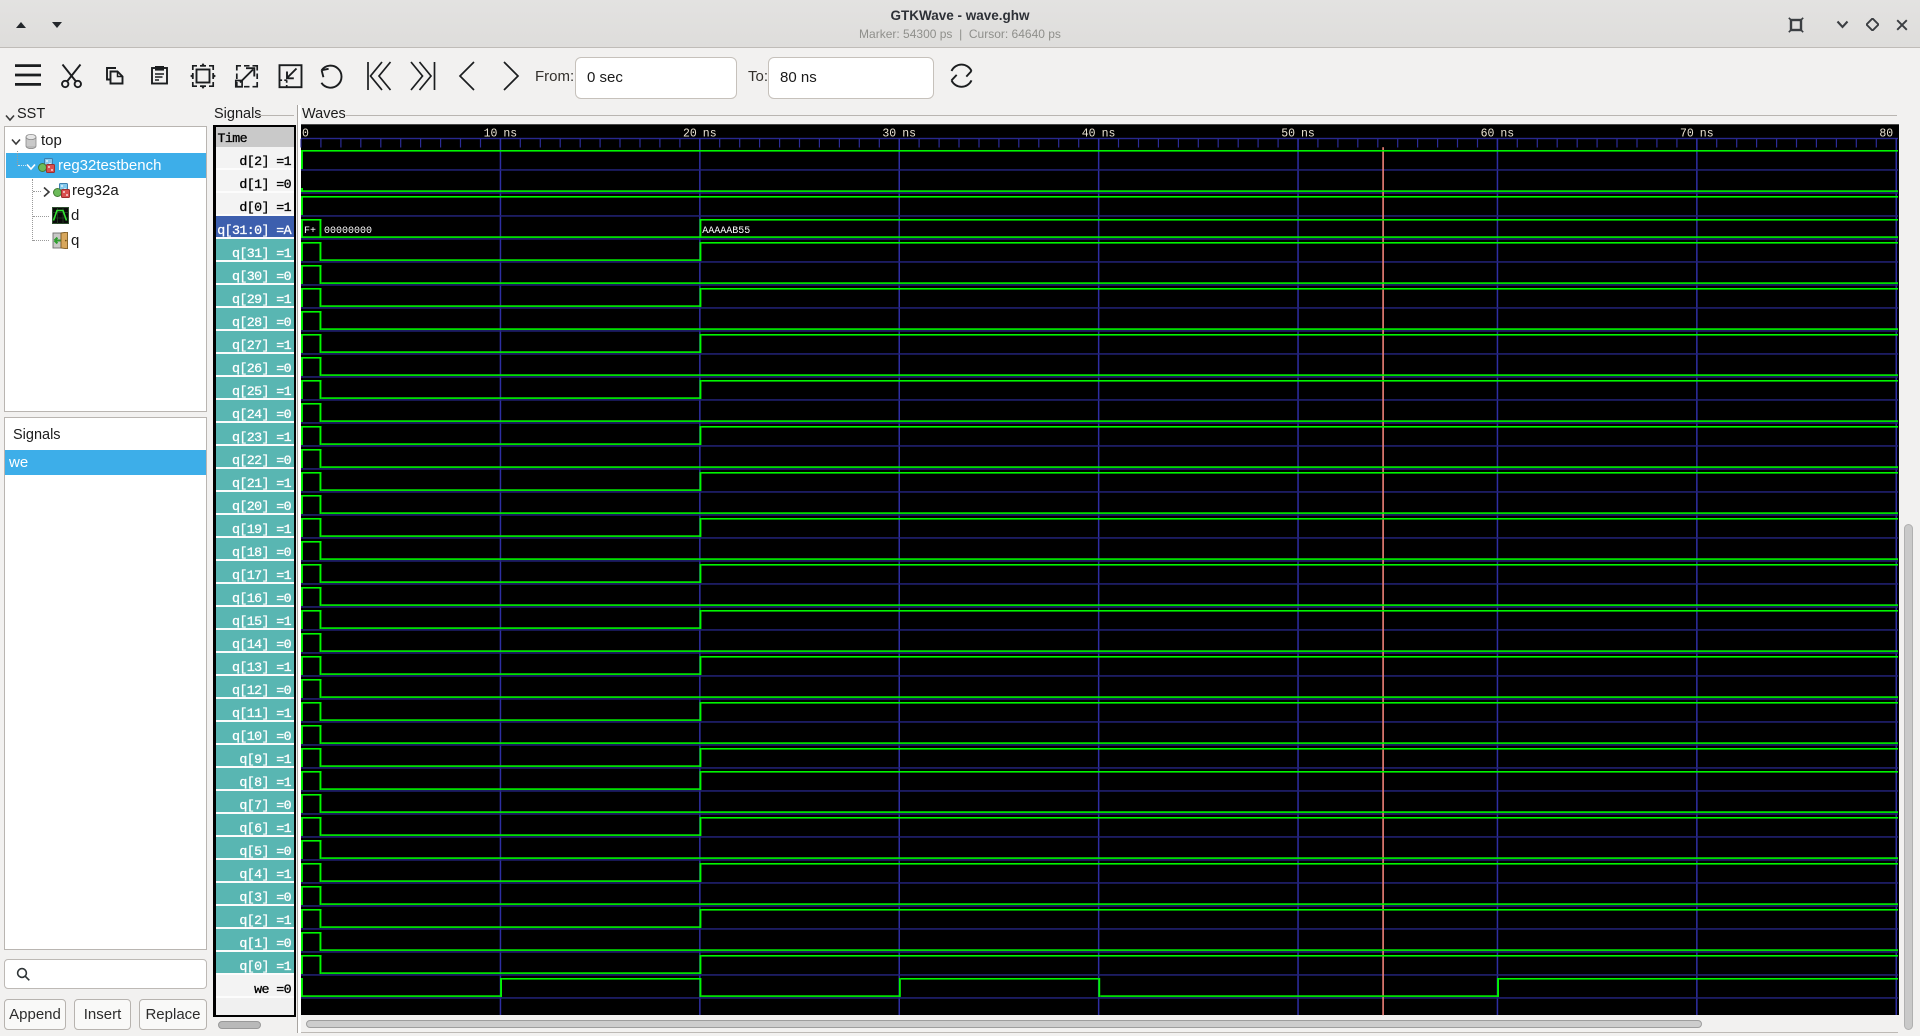  I want to click on svg-text: 70, so click(1687, 133).